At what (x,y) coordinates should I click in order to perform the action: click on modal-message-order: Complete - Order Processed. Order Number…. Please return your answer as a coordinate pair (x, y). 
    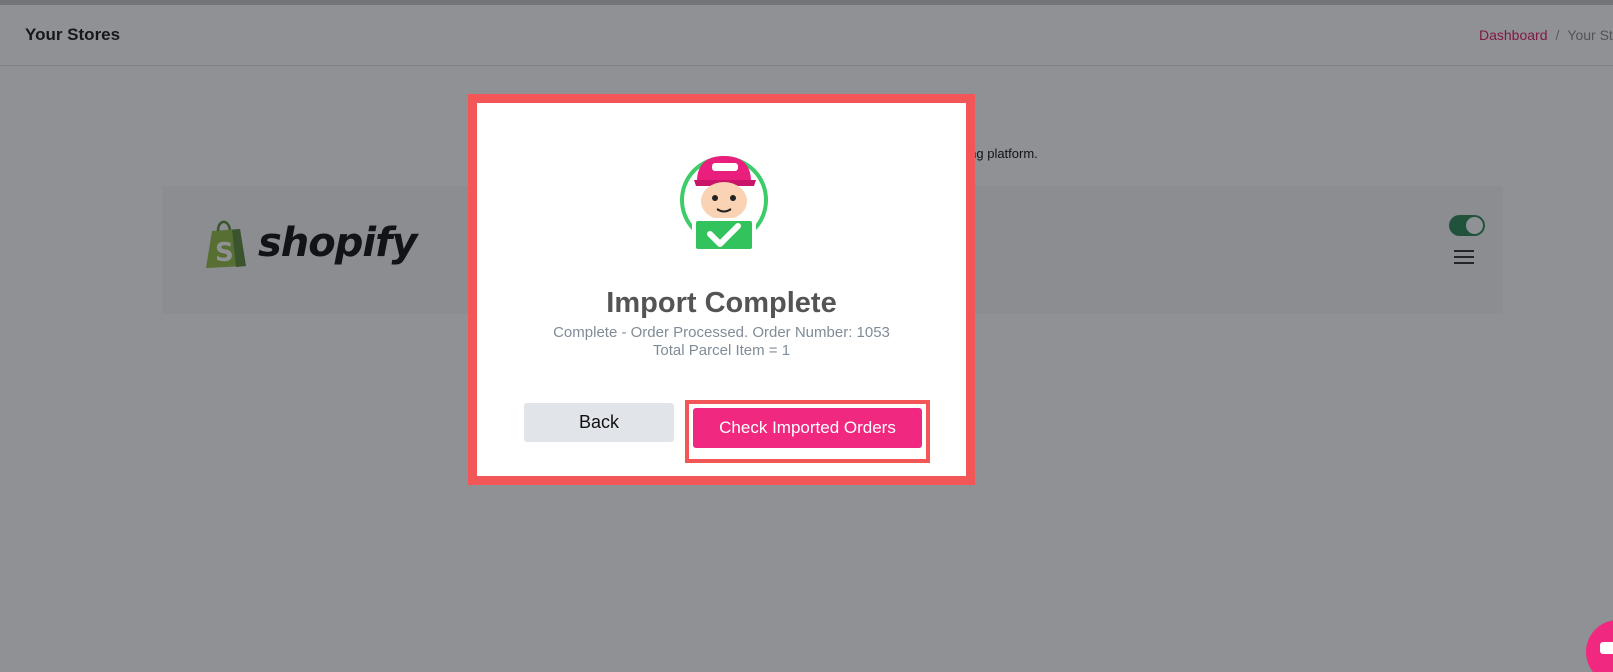
    Looking at the image, I should click on (721, 332).